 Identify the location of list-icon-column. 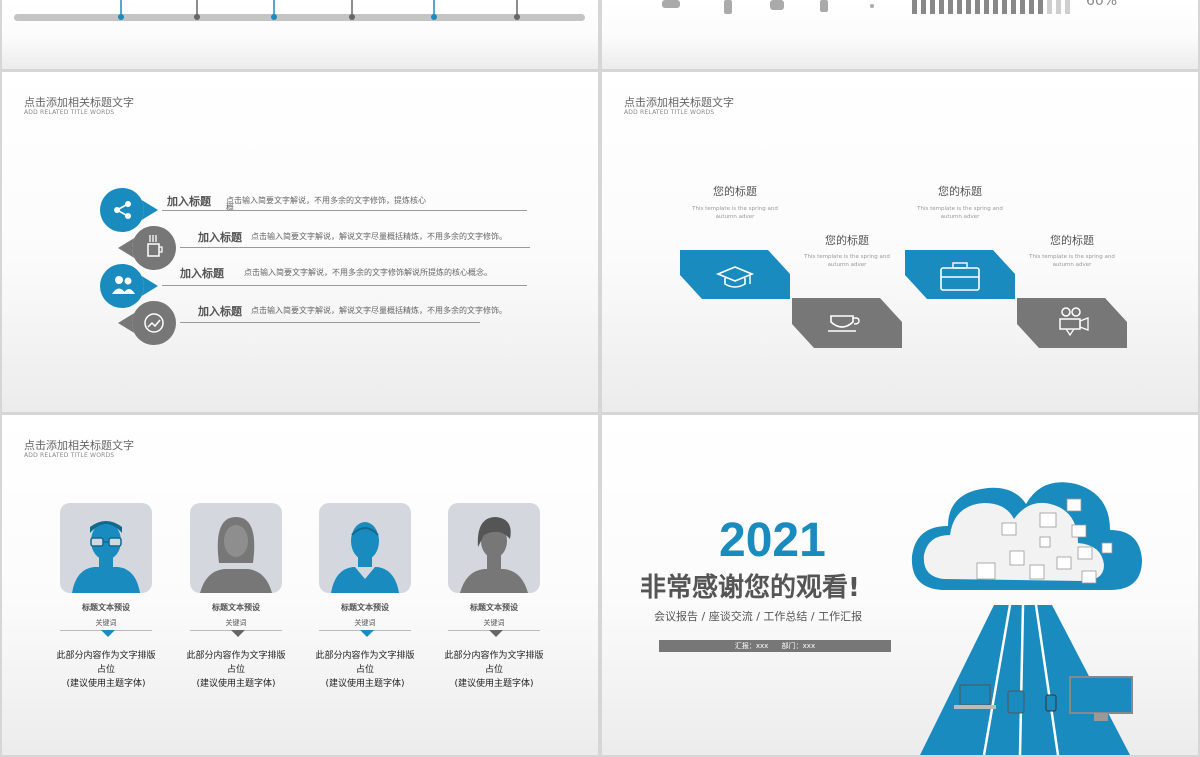
(138, 266).